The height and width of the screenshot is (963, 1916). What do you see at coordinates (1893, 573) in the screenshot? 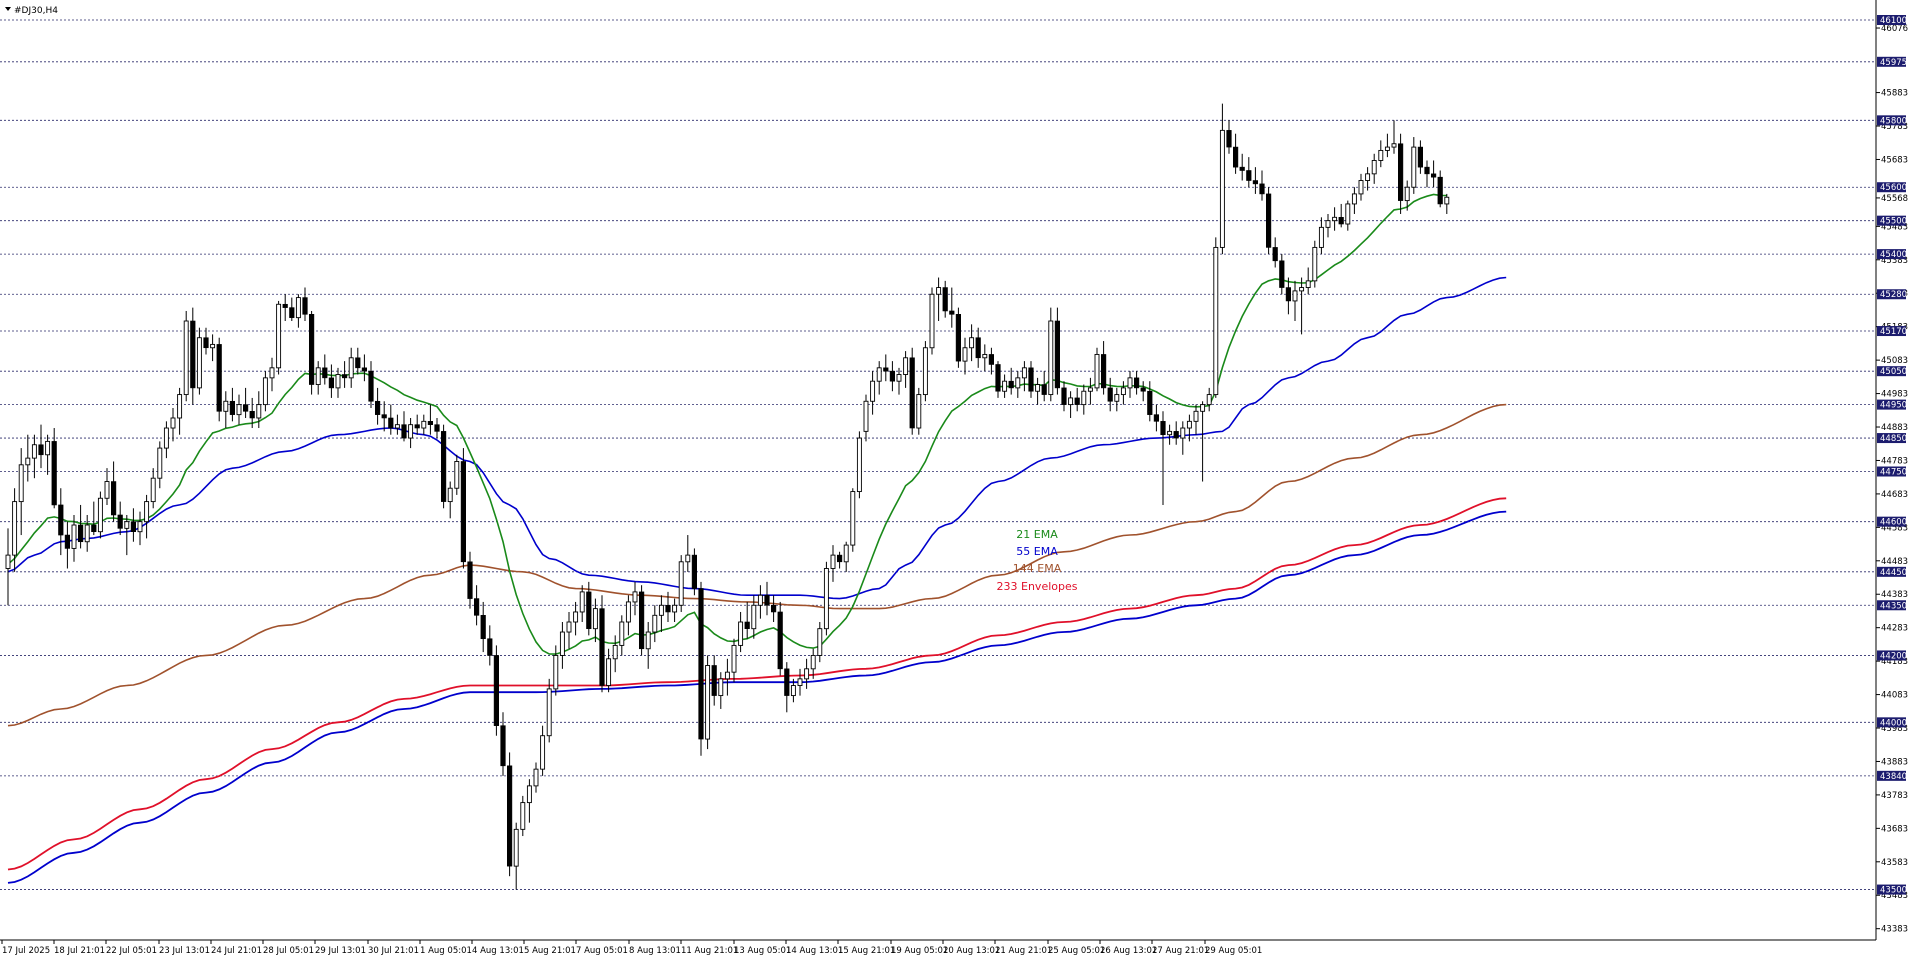
I see `price-tag-label: 44450` at bounding box center [1893, 573].